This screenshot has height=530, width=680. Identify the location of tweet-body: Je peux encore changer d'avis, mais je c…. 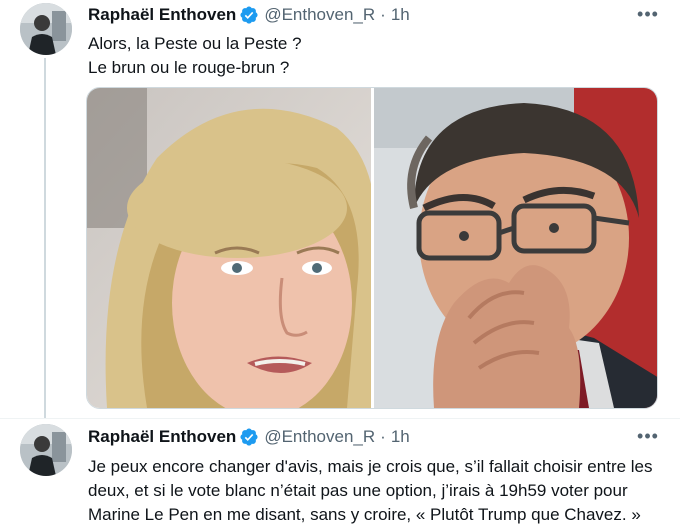
(370, 490).